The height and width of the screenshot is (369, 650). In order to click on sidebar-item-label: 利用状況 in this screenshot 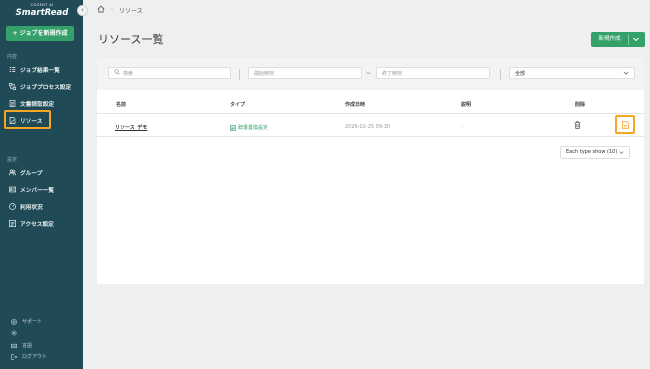, I will do `click(31, 207)`.